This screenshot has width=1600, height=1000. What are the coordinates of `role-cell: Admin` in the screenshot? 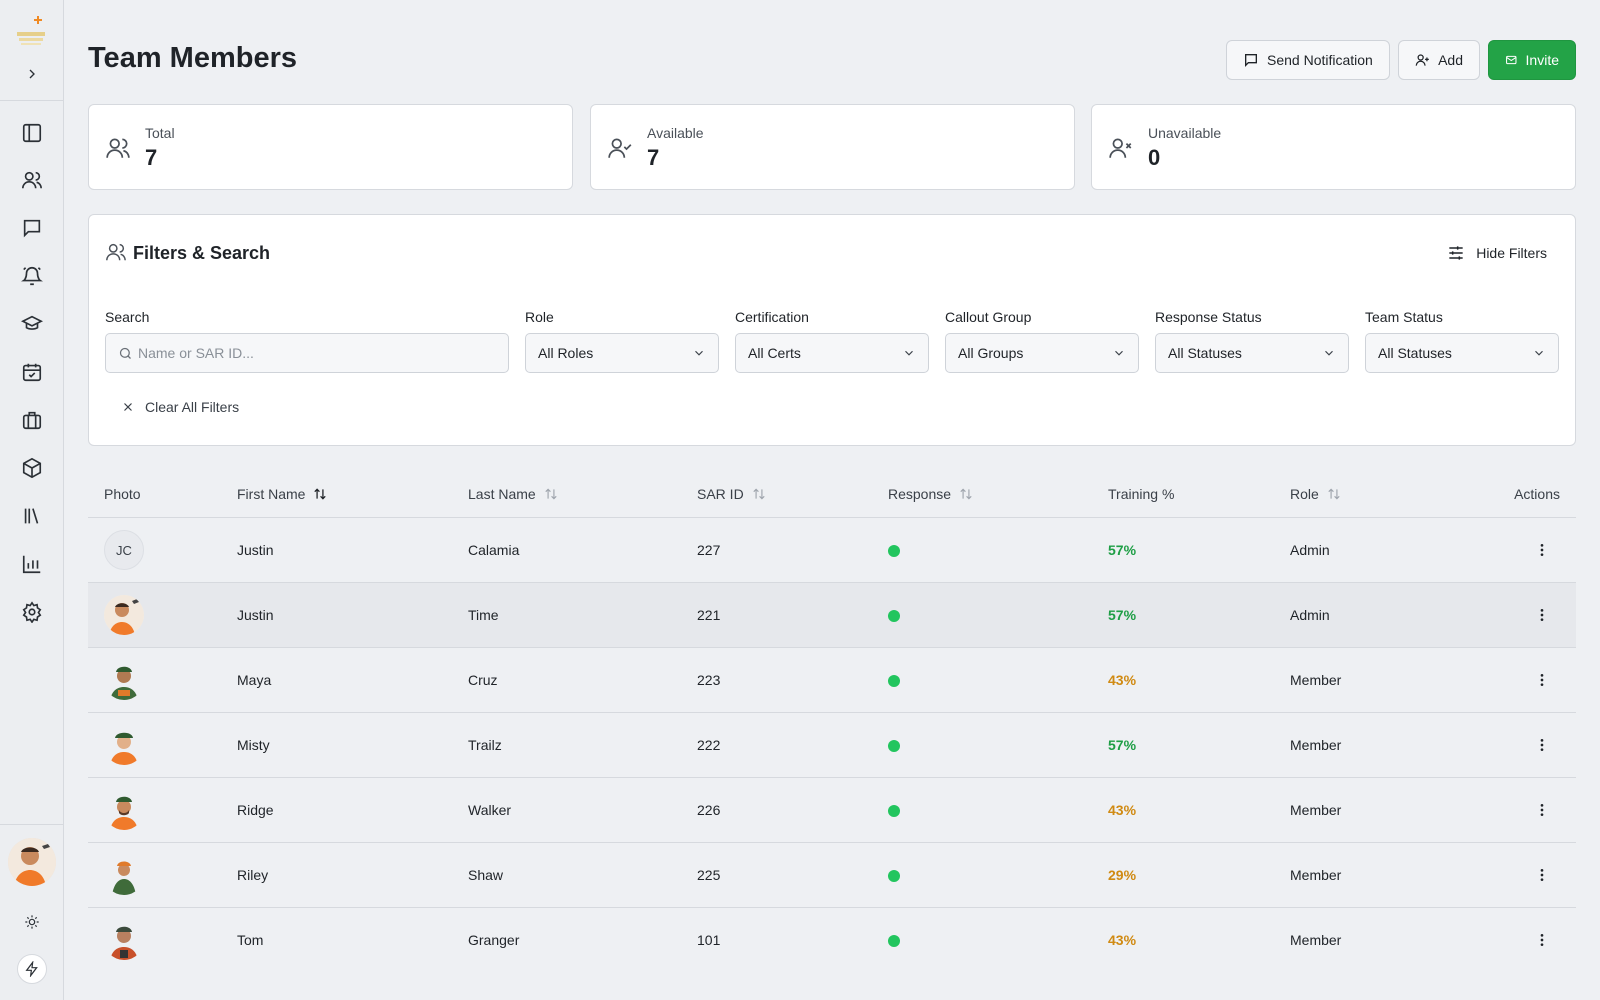 It's located at (1310, 550).